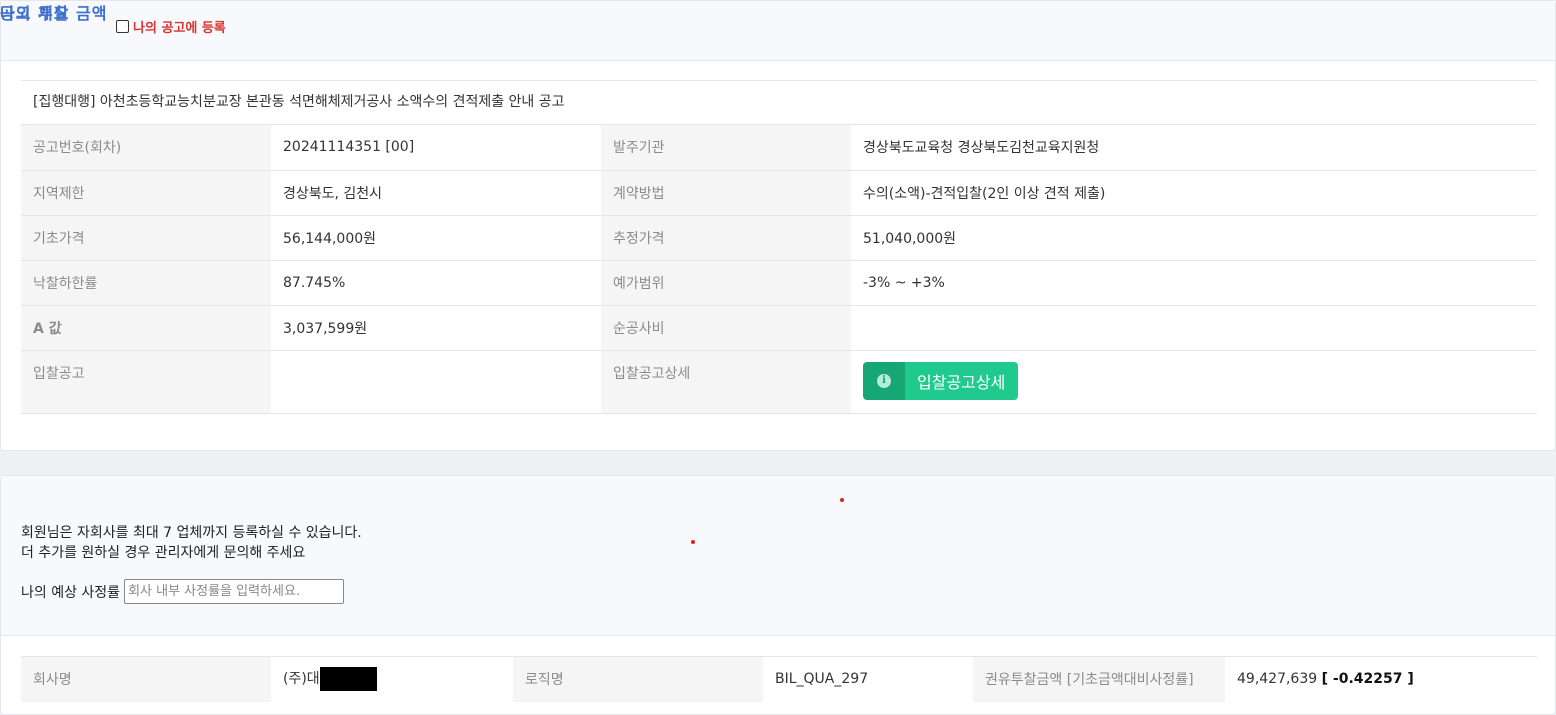  I want to click on value-recommended-amount: 49,427,639 [ -0.42257 ], so click(1381, 679).